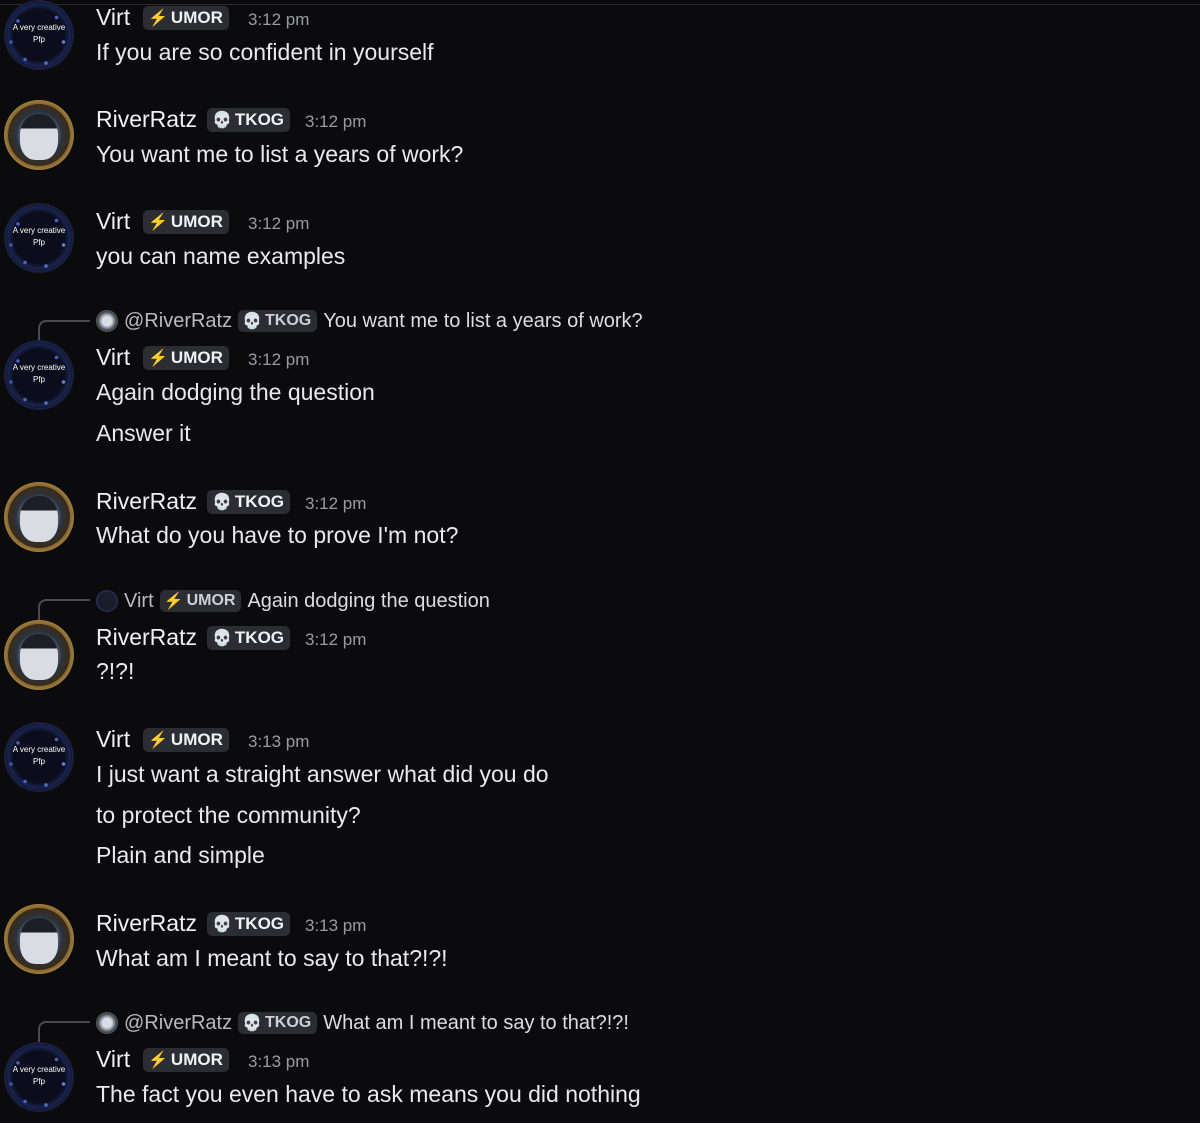 This screenshot has width=1200, height=1123. Describe the element at coordinates (482, 321) in the screenshot. I see `reply-text: You want me to list a years of work?` at that location.